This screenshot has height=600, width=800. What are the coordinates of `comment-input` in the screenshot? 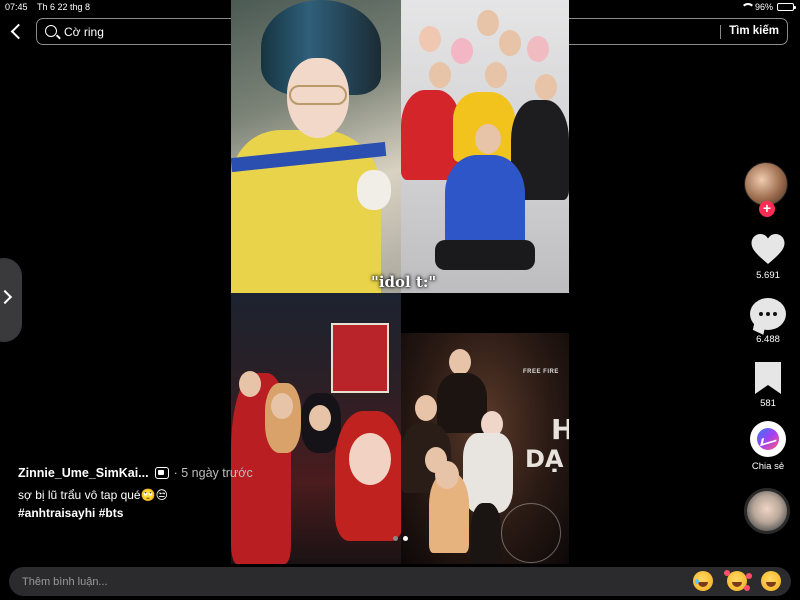 It's located at (322, 581).